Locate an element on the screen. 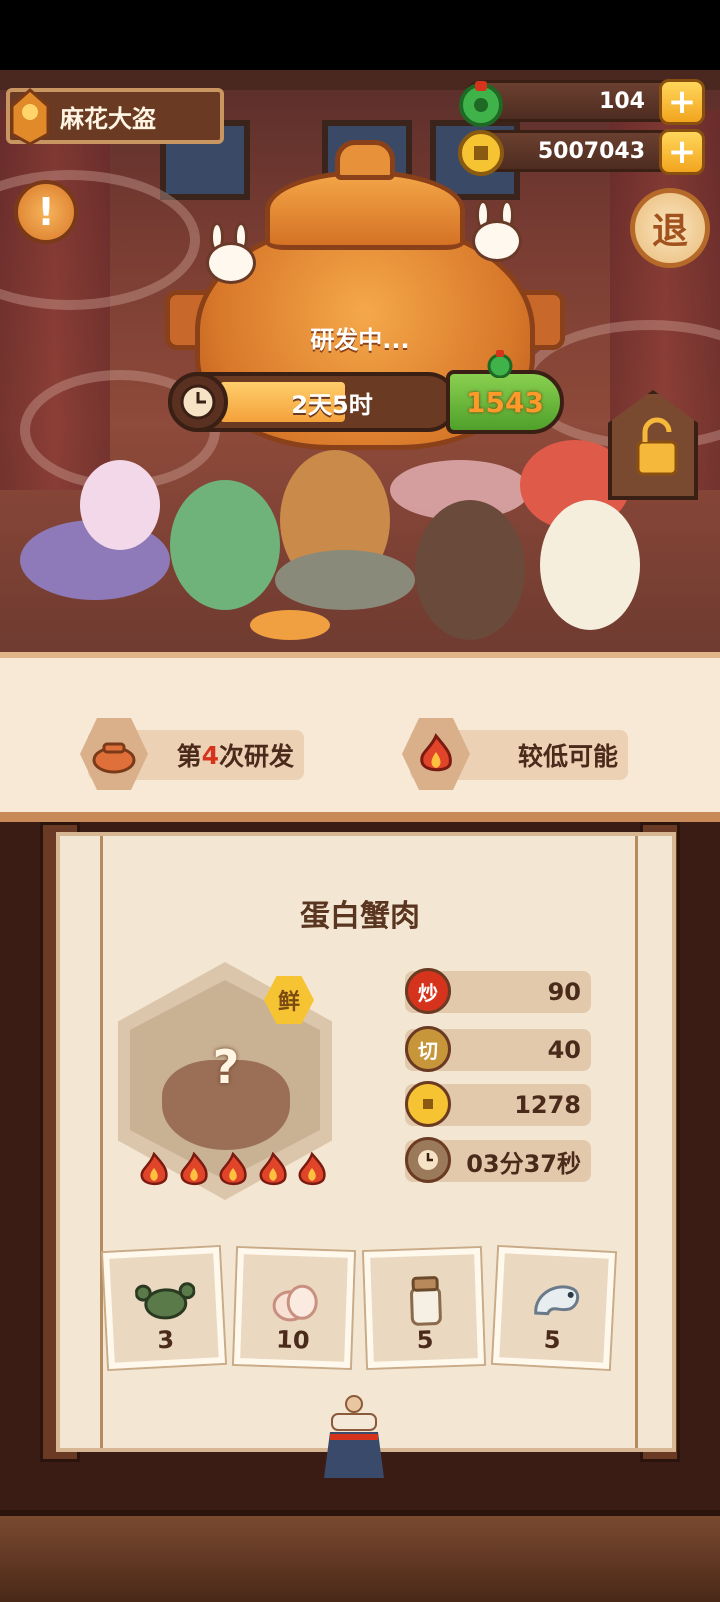 The height and width of the screenshot is (1602, 720). stone-seat is located at coordinates (345, 580).